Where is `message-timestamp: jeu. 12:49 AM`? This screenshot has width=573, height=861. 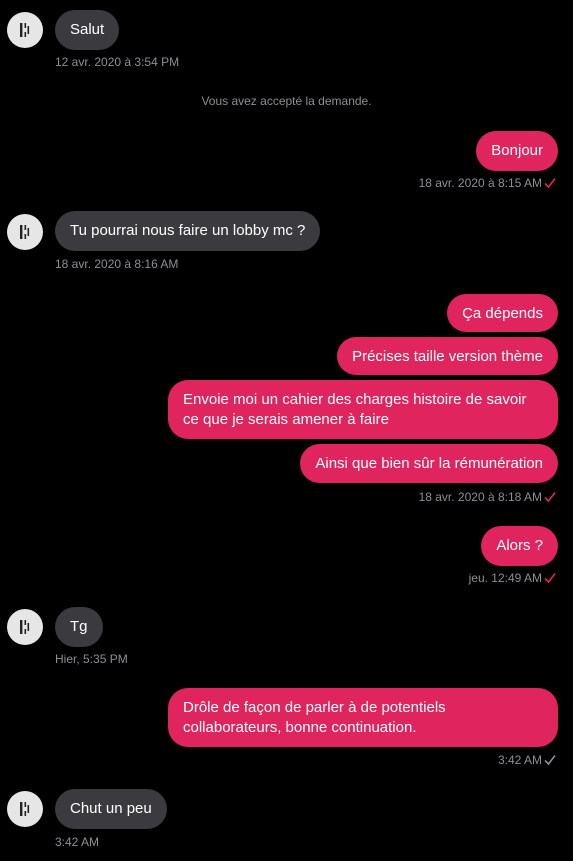
message-timestamp: jeu. 12:49 AM is located at coordinates (505, 578).